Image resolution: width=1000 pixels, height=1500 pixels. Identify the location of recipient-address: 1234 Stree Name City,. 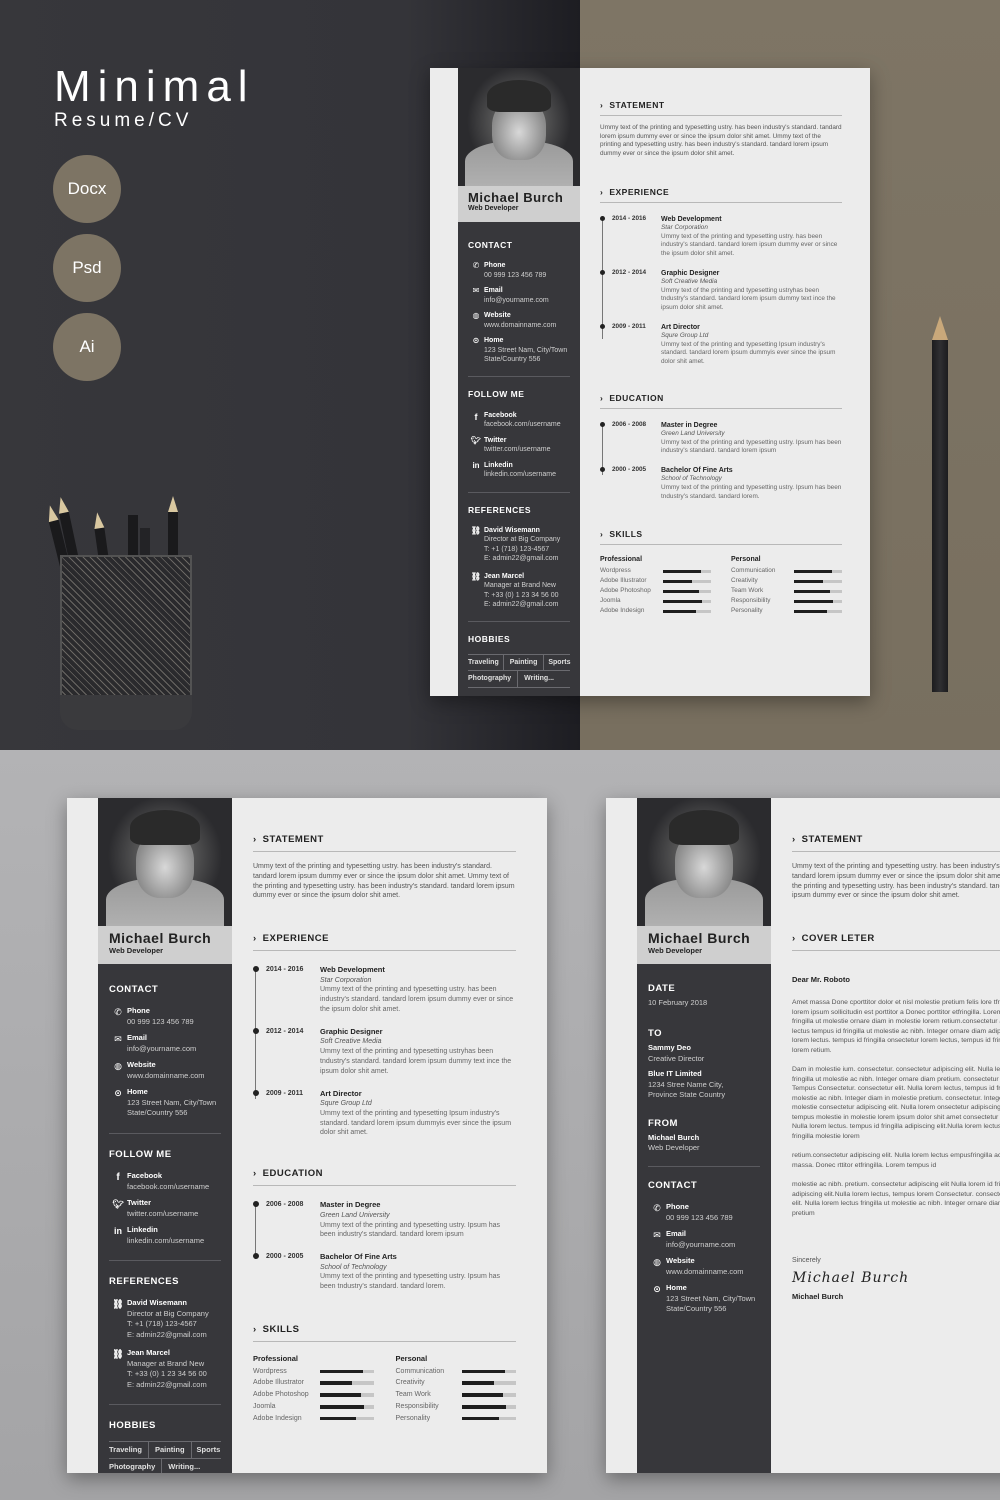
(686, 1084).